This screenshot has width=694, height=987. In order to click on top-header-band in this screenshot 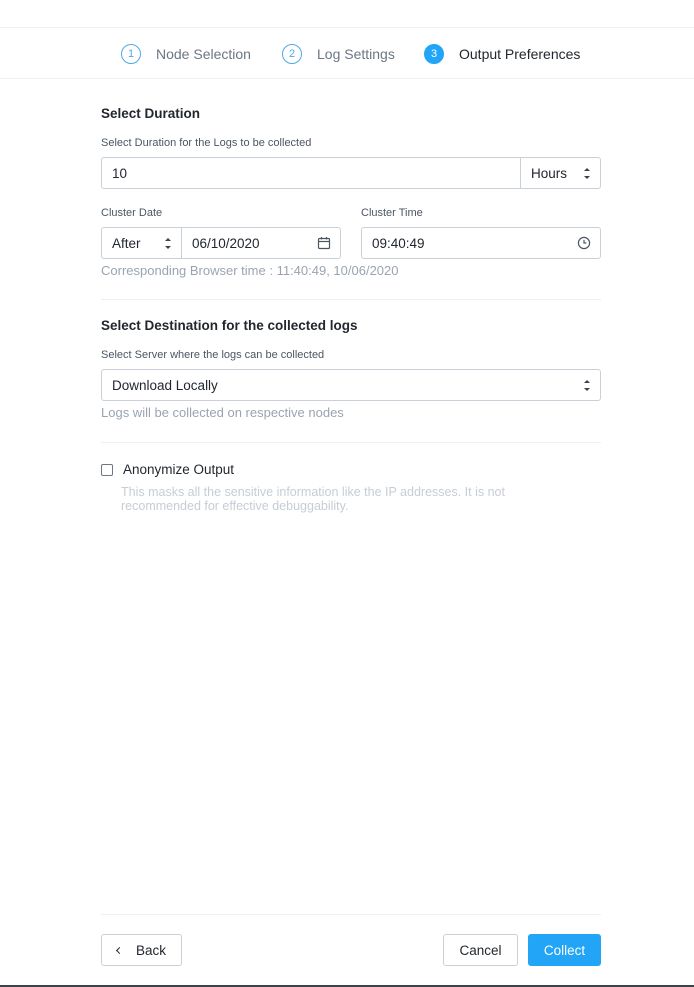, I will do `click(347, 14)`.